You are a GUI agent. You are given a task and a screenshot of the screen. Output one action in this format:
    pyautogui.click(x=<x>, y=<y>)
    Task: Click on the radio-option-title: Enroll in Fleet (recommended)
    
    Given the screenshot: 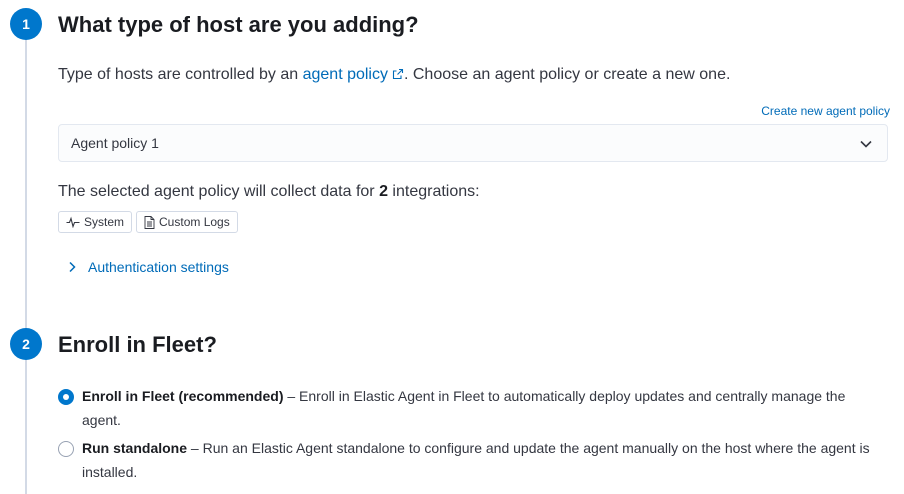 What is the action you would take?
    pyautogui.click(x=183, y=396)
    